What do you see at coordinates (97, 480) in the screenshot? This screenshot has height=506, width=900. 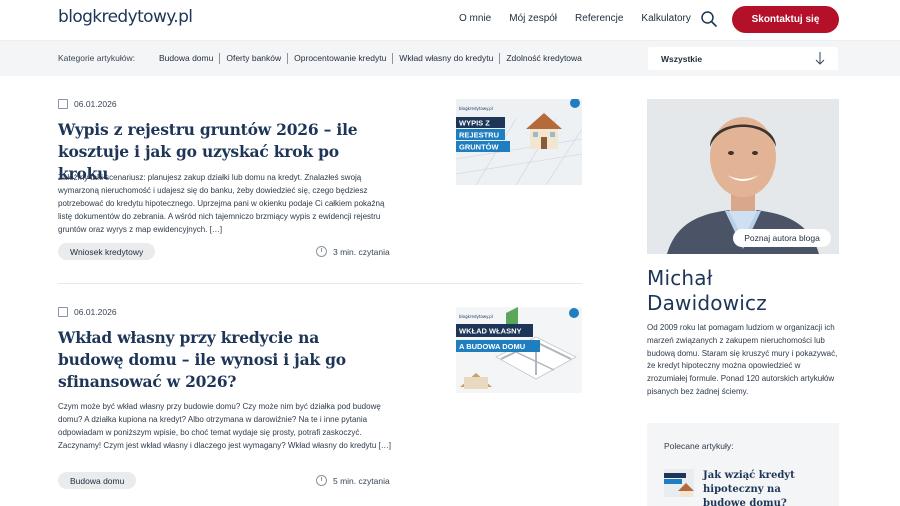 I see `article-tag: Budowa domu` at bounding box center [97, 480].